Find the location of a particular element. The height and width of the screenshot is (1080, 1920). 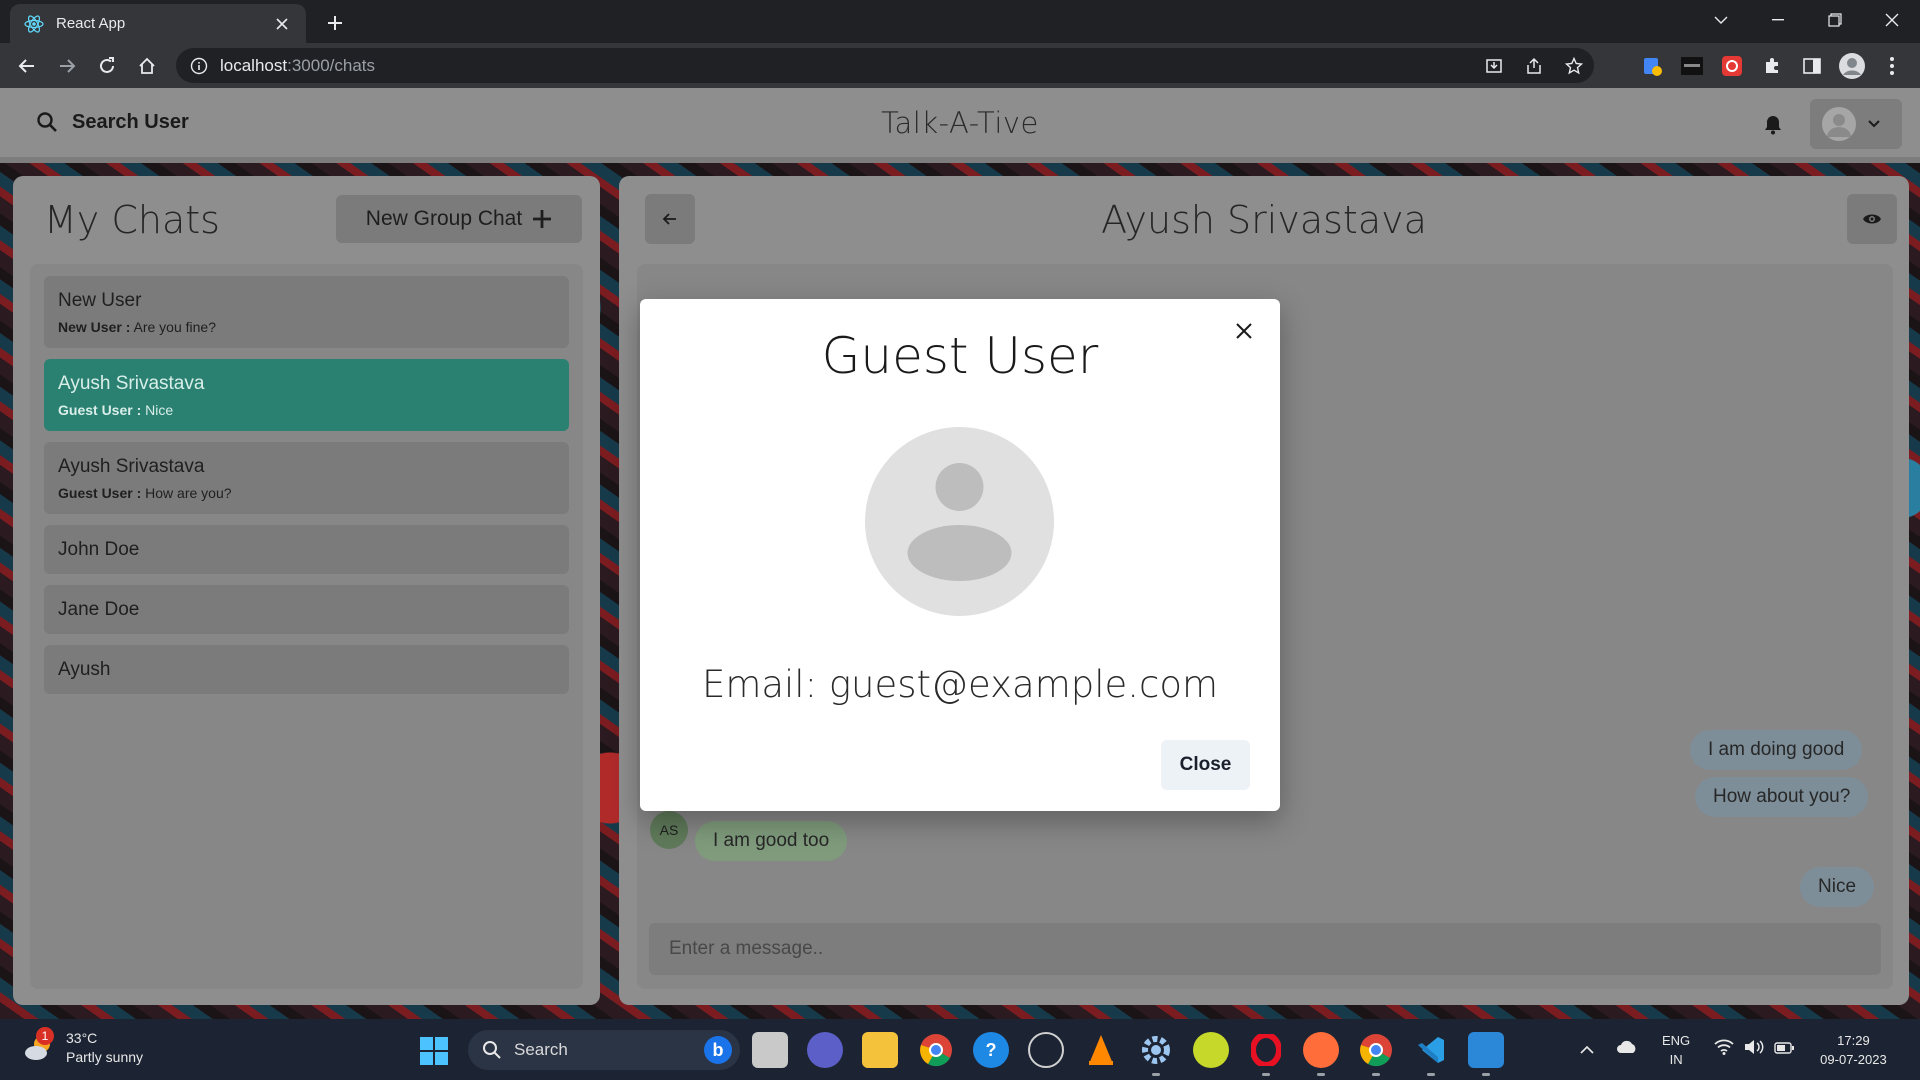

weather-widget: 1 33°C Partly sunny is located at coordinates (83, 1047).